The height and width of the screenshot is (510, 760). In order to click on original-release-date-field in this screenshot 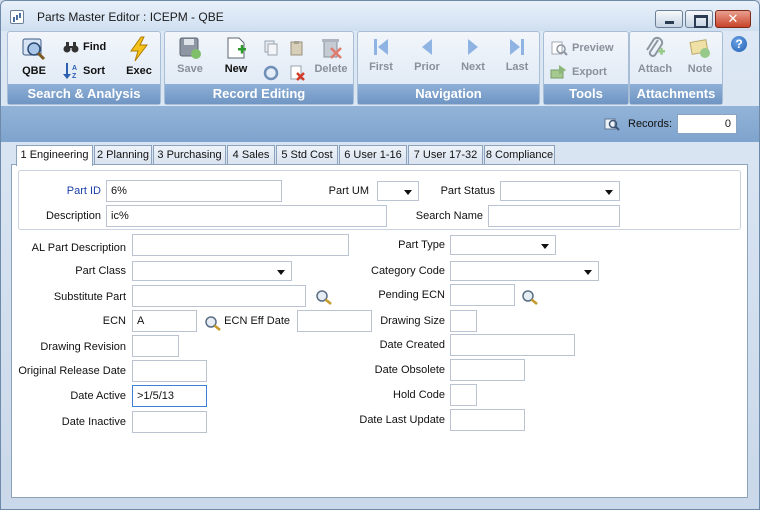, I will do `click(169, 371)`.